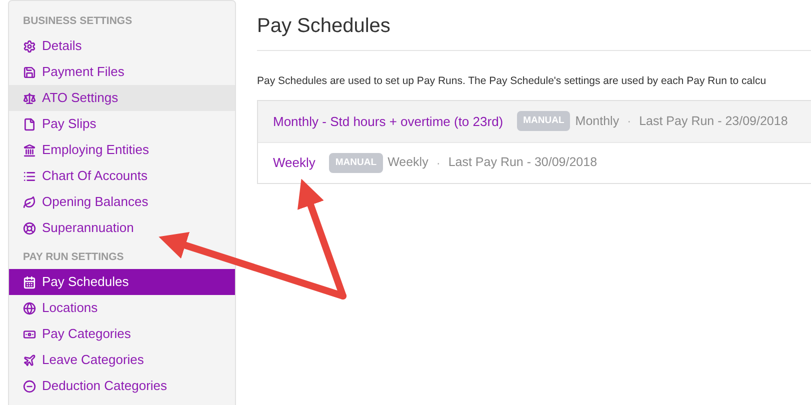 This screenshot has width=811, height=405. Describe the element at coordinates (324, 26) in the screenshot. I see `page-title: Pay Schedules` at that location.